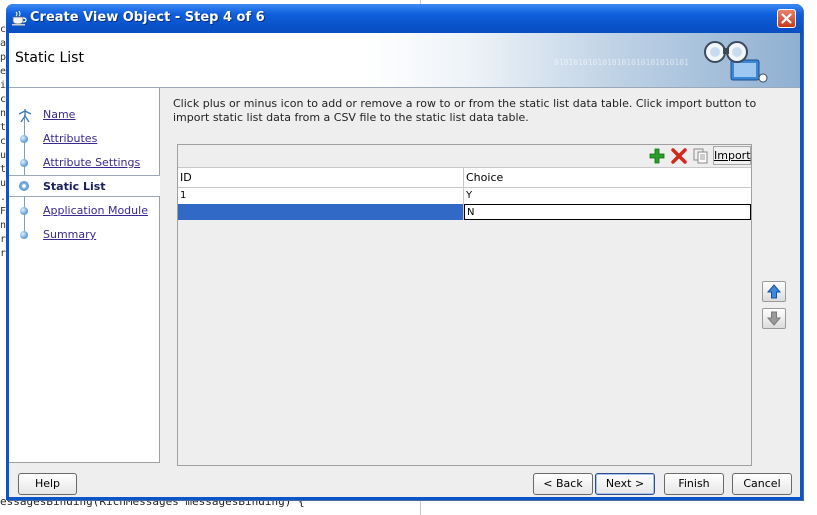  What do you see at coordinates (49, 58) in the screenshot?
I see `page-title: Static List` at bounding box center [49, 58].